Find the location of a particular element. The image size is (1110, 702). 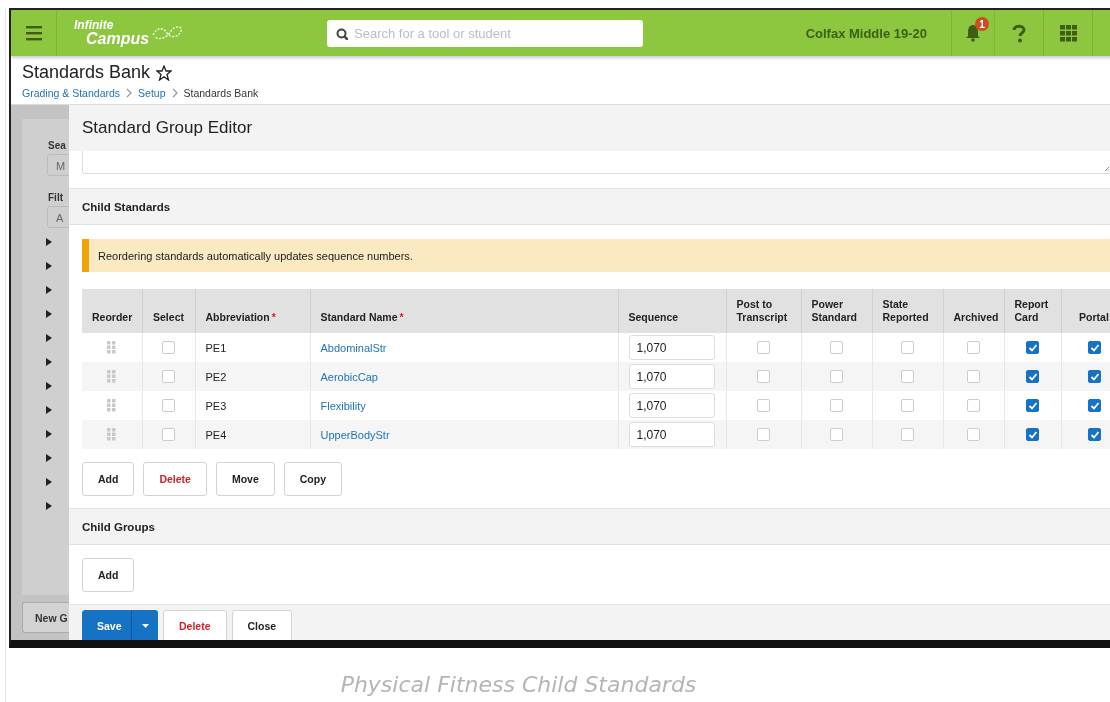

menu-icon is located at coordinates (33, 33).